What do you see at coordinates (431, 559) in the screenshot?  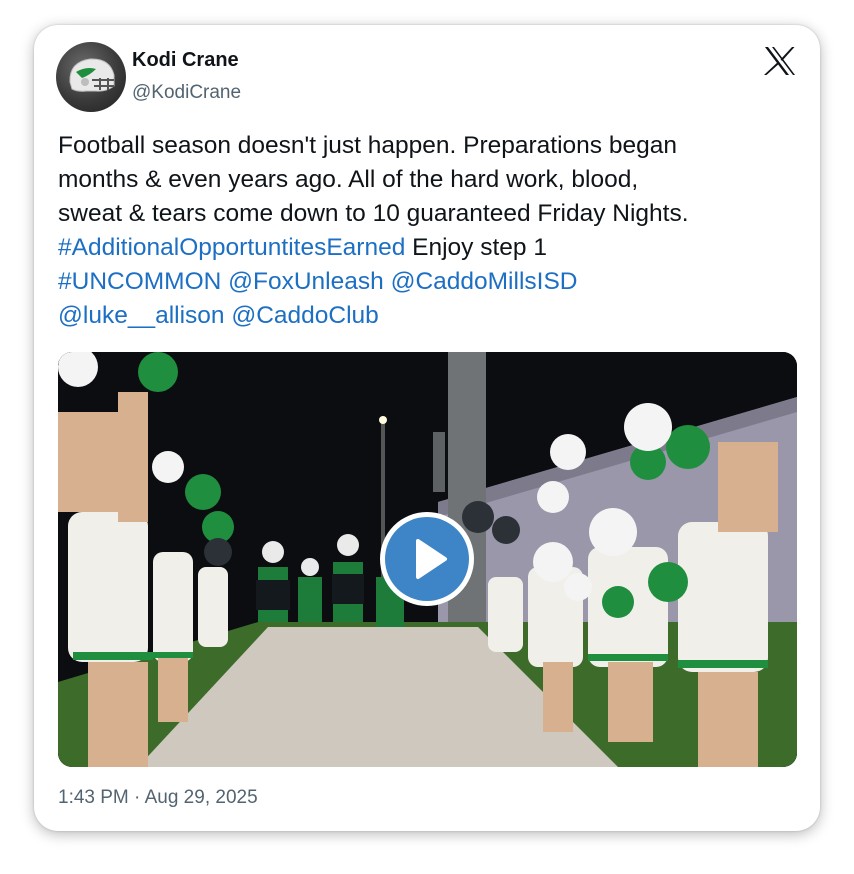 I see `play-icon` at bounding box center [431, 559].